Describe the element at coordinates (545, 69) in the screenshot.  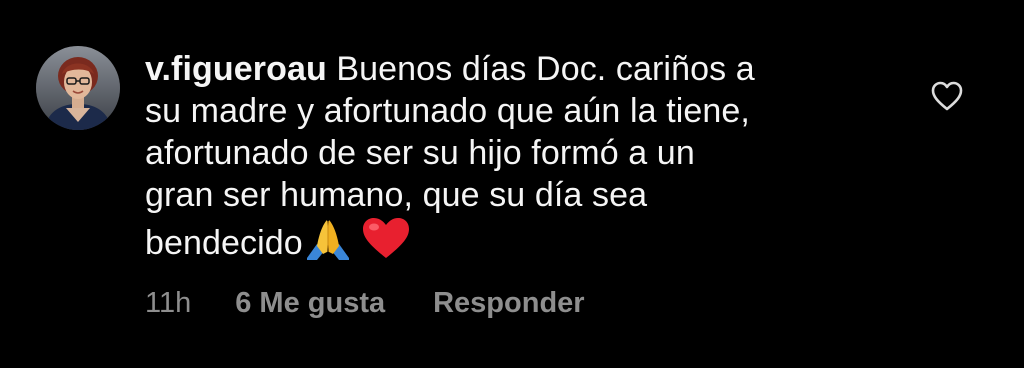
I see `comment-text-line-1: Buenos días Doc. cariños a` at that location.